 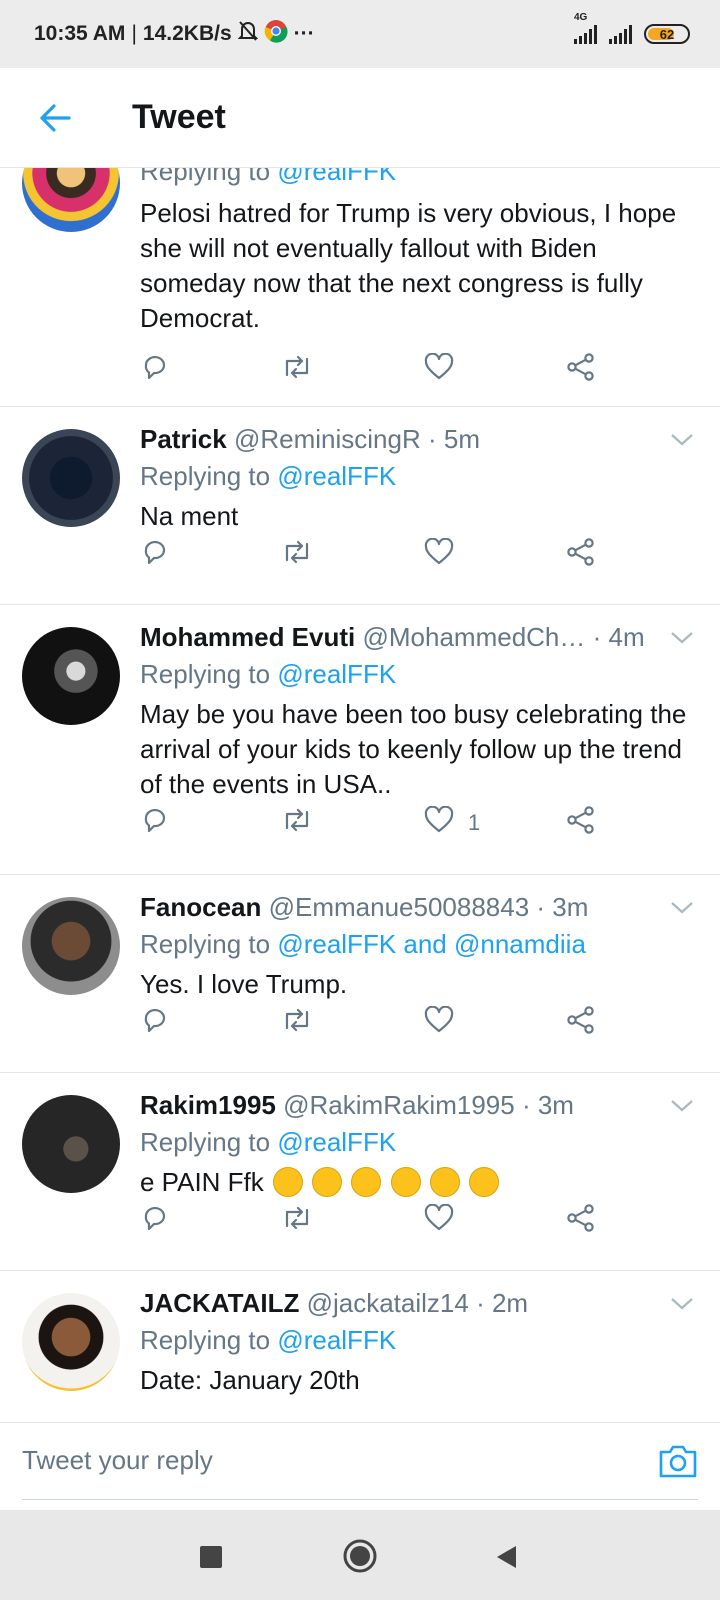 I want to click on recents-button, so click(x=211, y=1557).